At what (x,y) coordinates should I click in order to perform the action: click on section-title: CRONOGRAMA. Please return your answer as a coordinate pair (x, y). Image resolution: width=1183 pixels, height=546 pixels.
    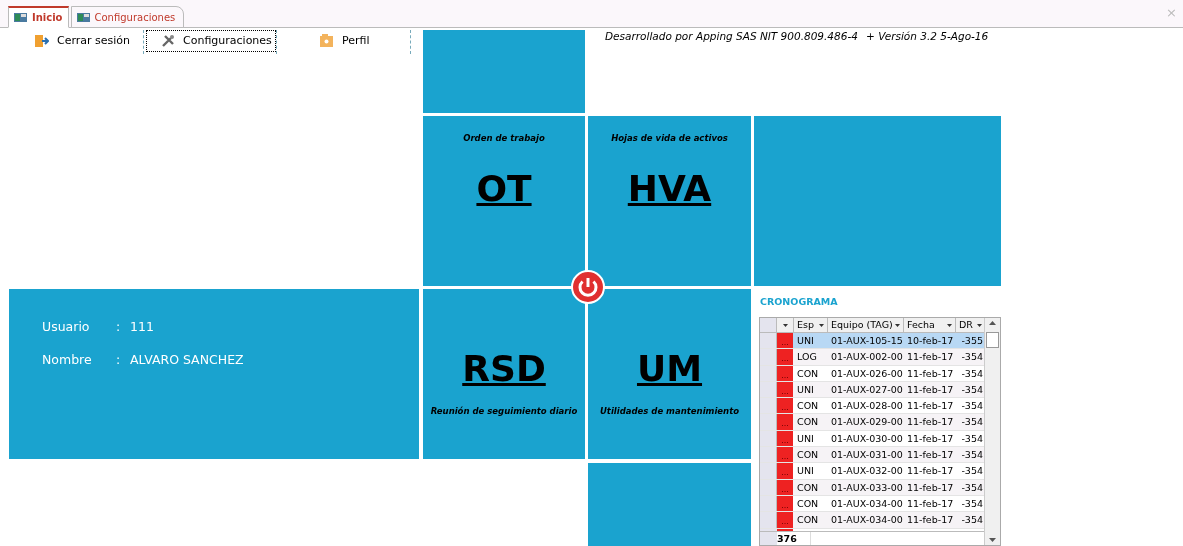
    Looking at the image, I should click on (799, 302).